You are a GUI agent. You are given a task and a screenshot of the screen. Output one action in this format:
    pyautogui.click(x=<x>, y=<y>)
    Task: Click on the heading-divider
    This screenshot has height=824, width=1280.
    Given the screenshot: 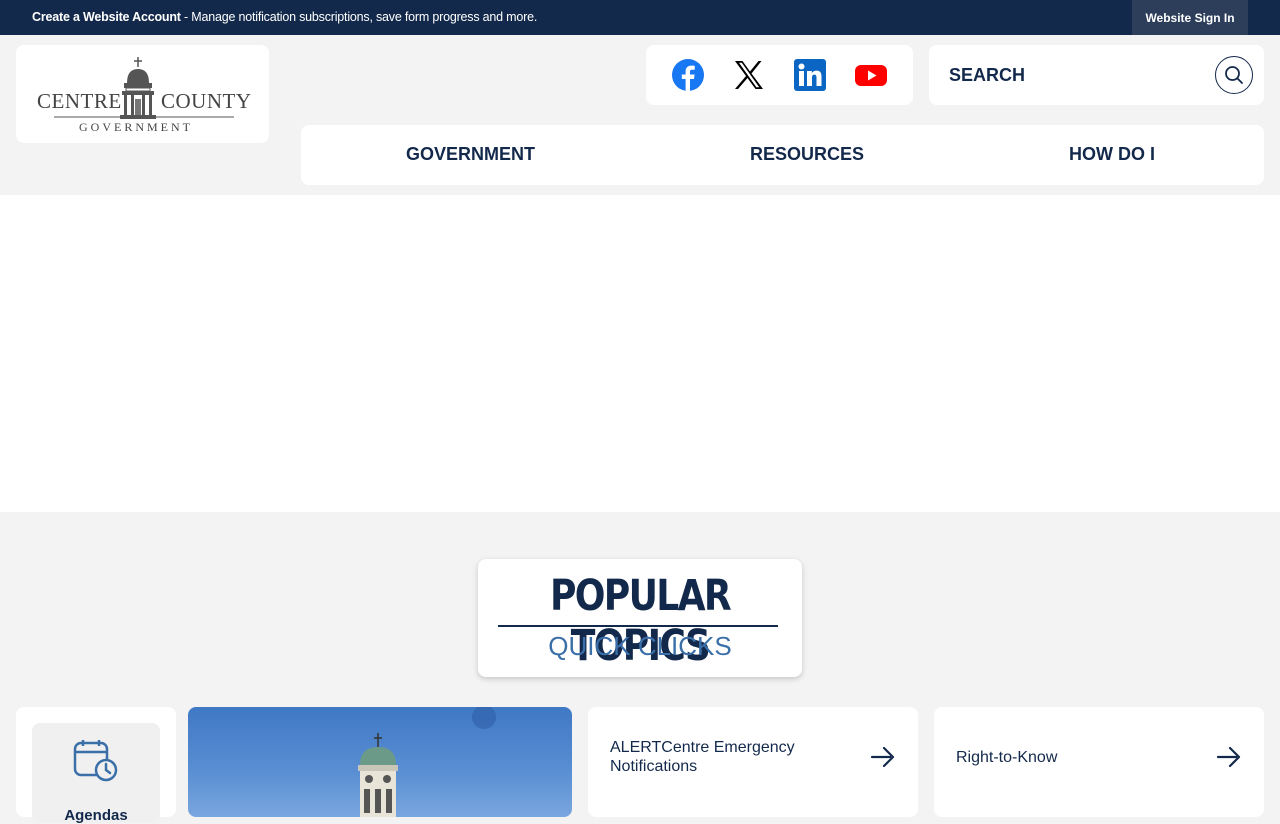 What is the action you would take?
    pyautogui.click(x=638, y=626)
    